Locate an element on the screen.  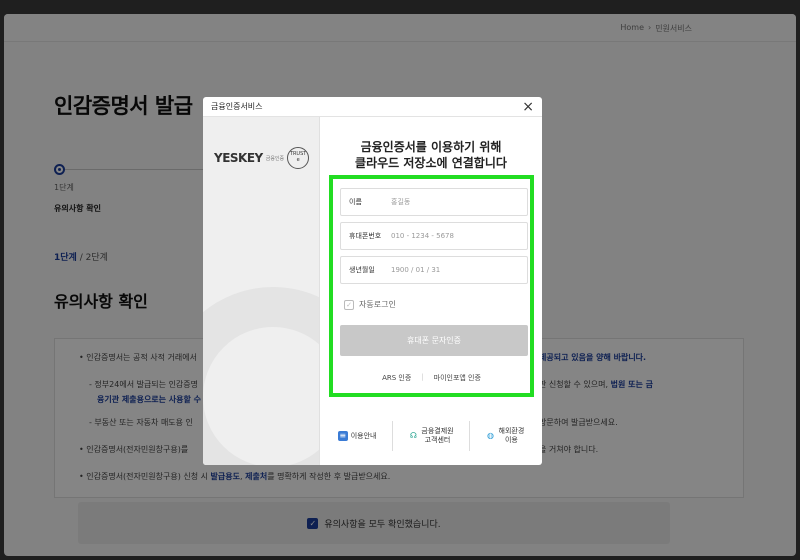
birthdate-placeholder: 1900 / 01 / 31 is located at coordinates (416, 270).